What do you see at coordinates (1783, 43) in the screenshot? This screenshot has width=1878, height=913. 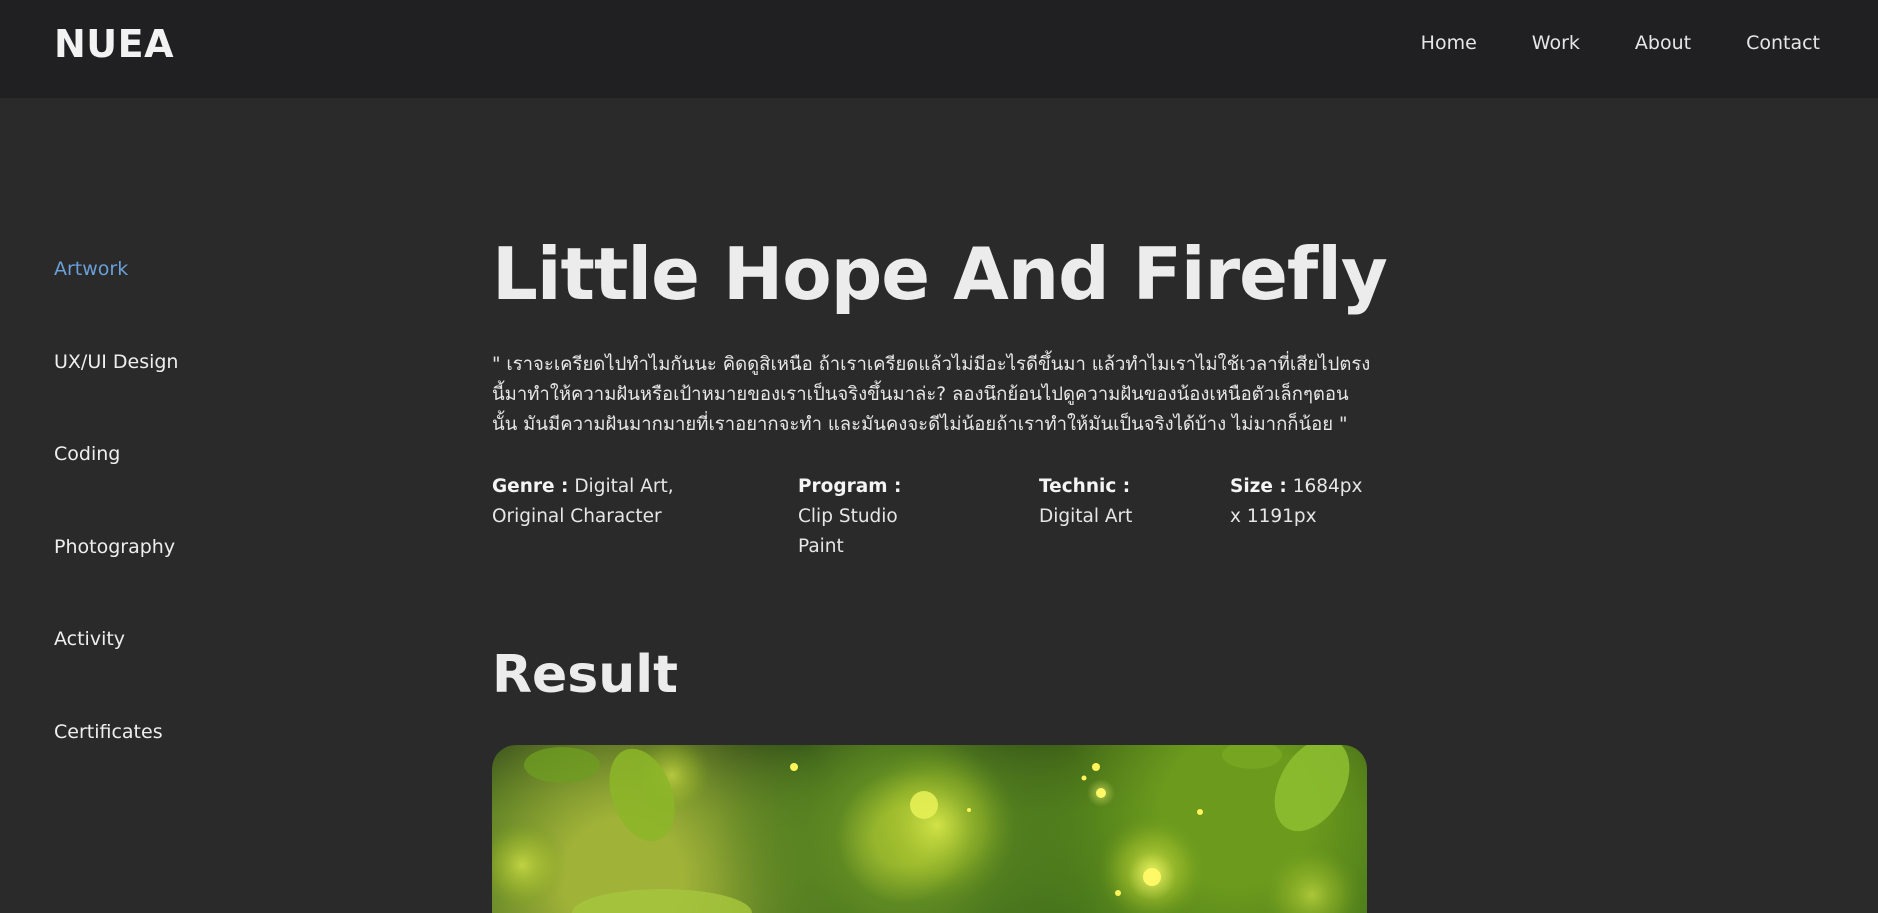 I see `nav-link-contact: Contact` at bounding box center [1783, 43].